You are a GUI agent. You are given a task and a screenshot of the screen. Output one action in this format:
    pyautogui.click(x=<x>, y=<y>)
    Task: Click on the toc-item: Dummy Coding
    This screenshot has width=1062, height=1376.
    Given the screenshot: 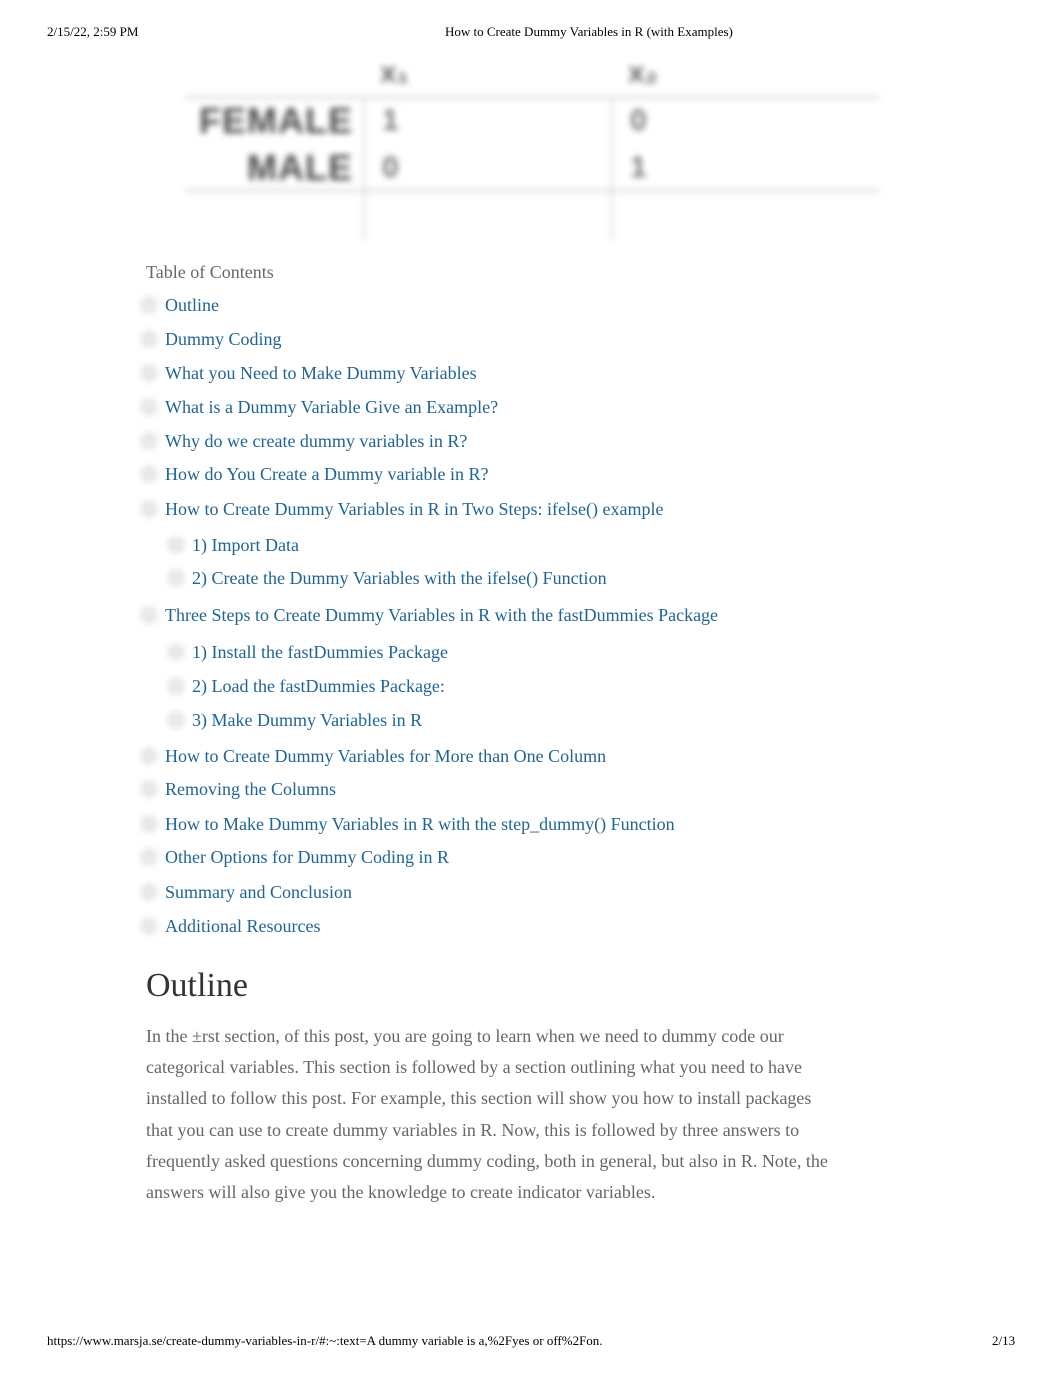 What is the action you would take?
    pyautogui.click(x=211, y=339)
    